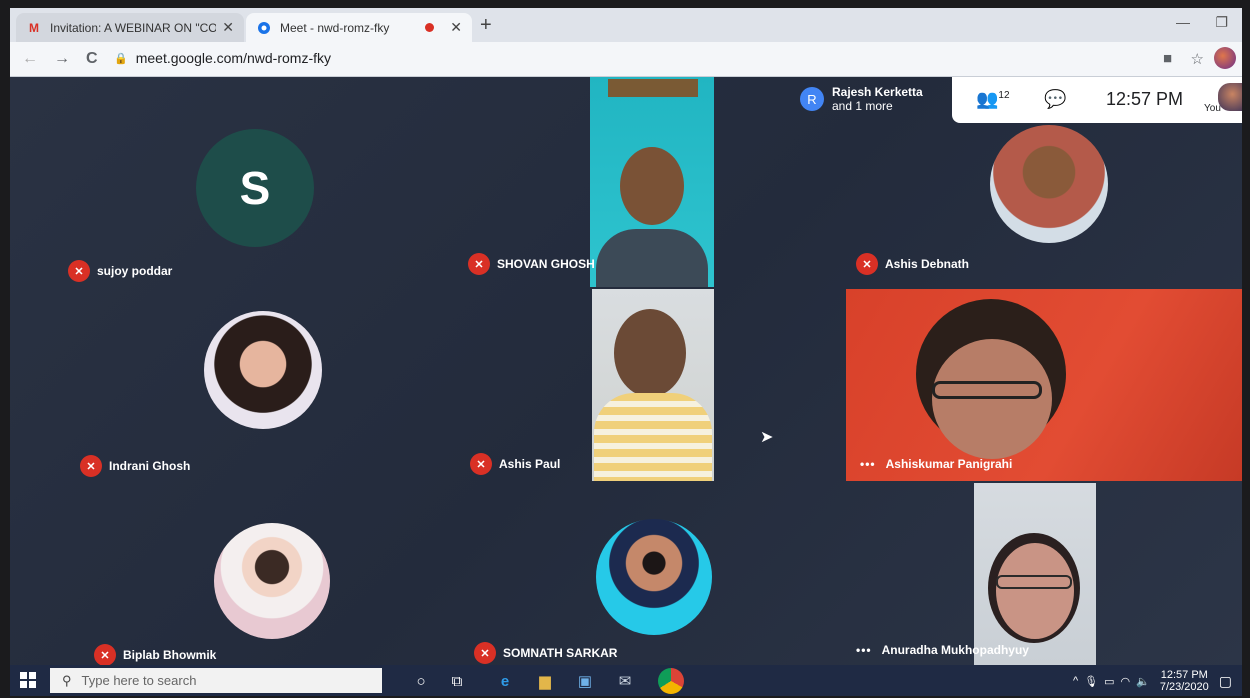 The image size is (1250, 698). What do you see at coordinates (457, 681) in the screenshot?
I see `task-view-icon: ⧉` at bounding box center [457, 681].